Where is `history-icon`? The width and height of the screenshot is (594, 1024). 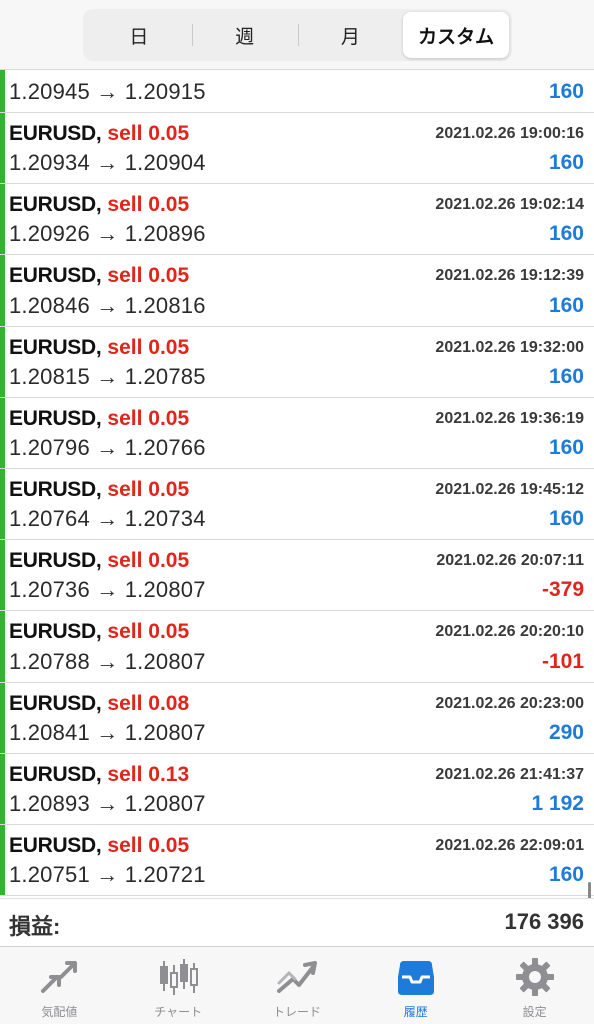
history-icon is located at coordinates (415, 978).